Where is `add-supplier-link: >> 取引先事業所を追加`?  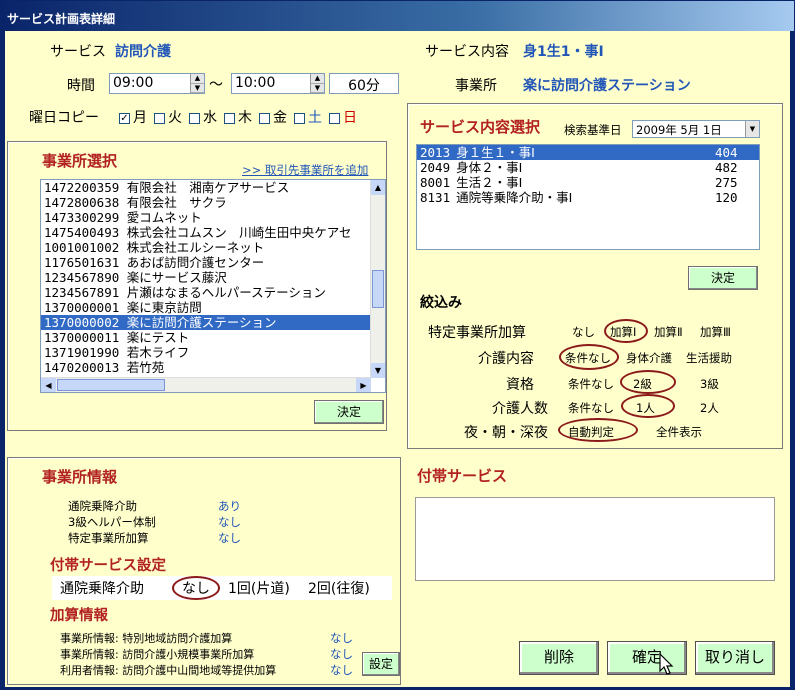
add-supplier-link: >> 取引先事業所を追加 is located at coordinates (305, 170).